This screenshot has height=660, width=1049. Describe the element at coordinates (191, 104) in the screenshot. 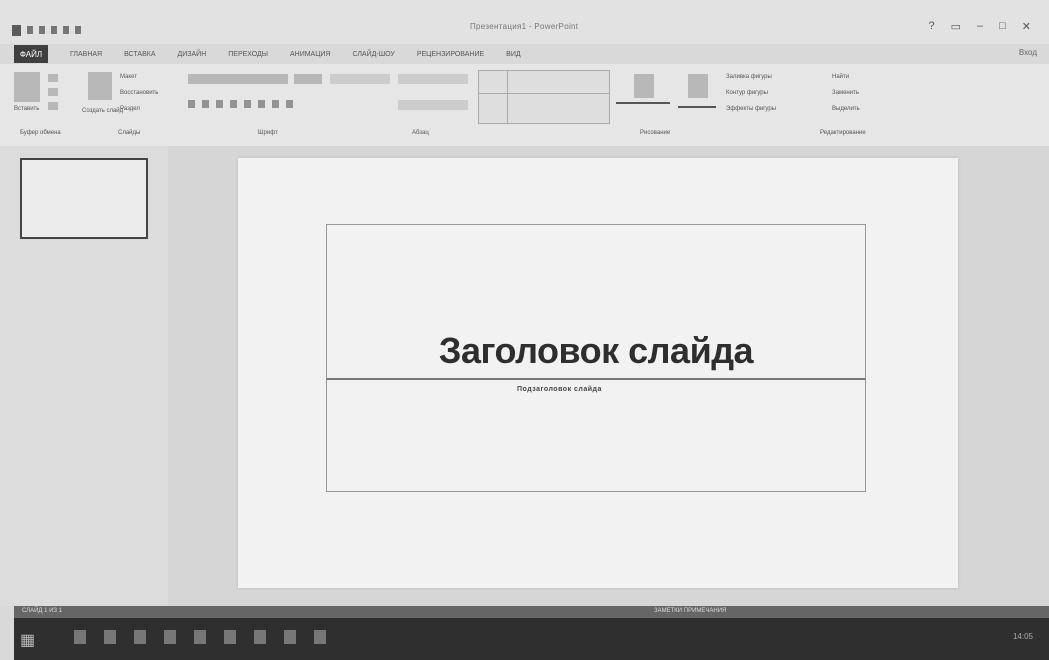

I see `bold-icon` at that location.